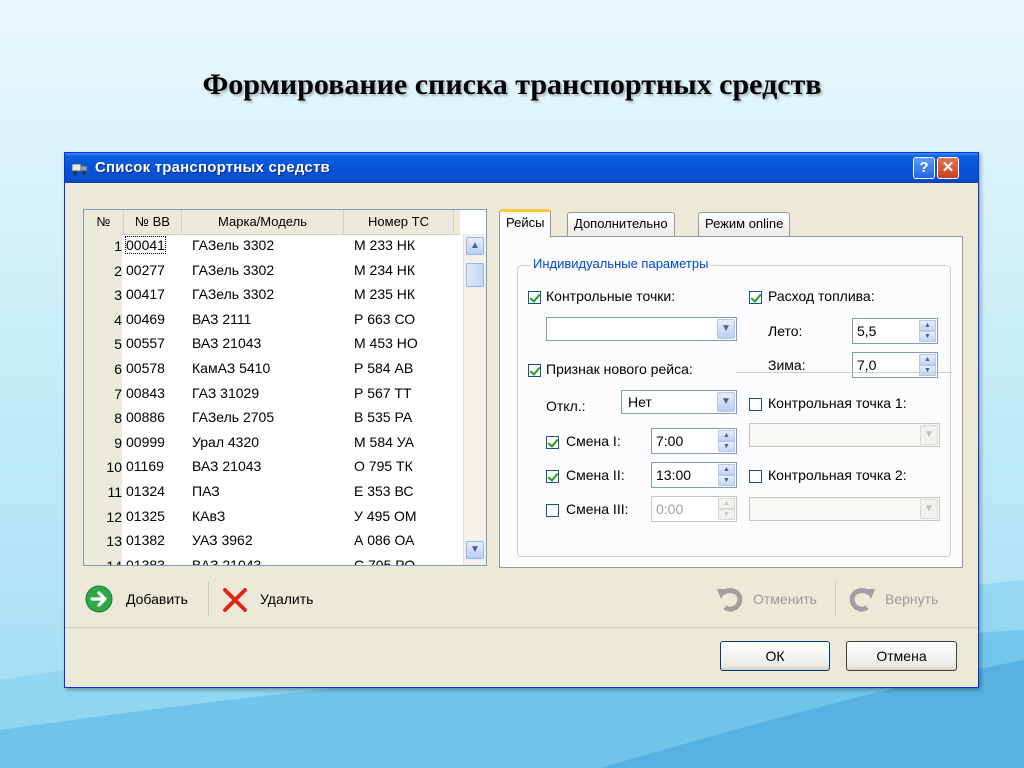 Image resolution: width=1024 pixels, height=768 pixels. I want to click on undo-button: Отменить, so click(785, 599).